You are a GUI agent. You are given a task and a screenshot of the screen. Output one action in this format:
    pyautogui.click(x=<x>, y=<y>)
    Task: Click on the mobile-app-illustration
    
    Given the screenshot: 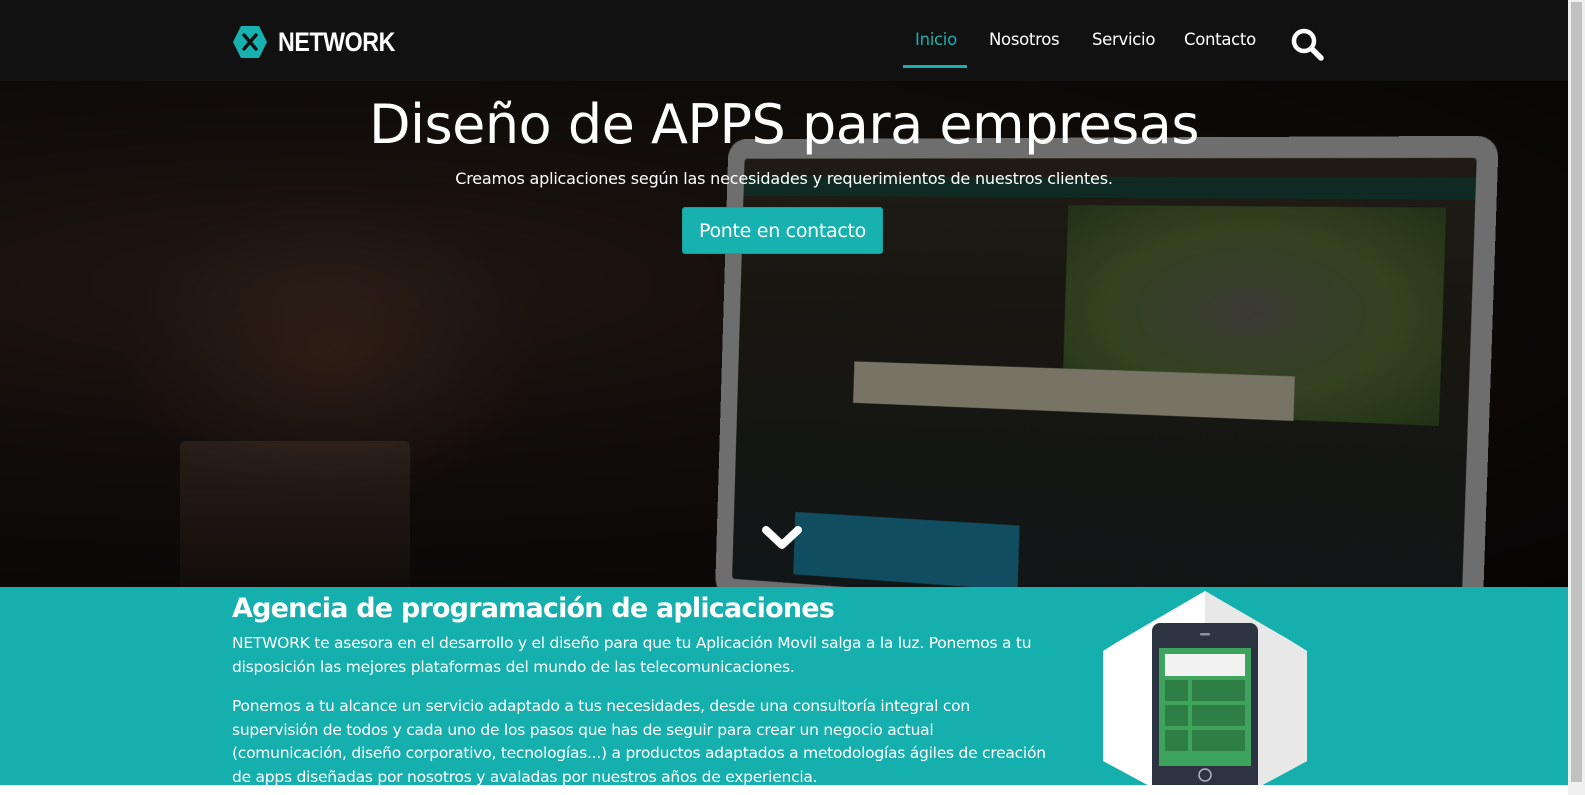 What is the action you would take?
    pyautogui.click(x=1205, y=688)
    